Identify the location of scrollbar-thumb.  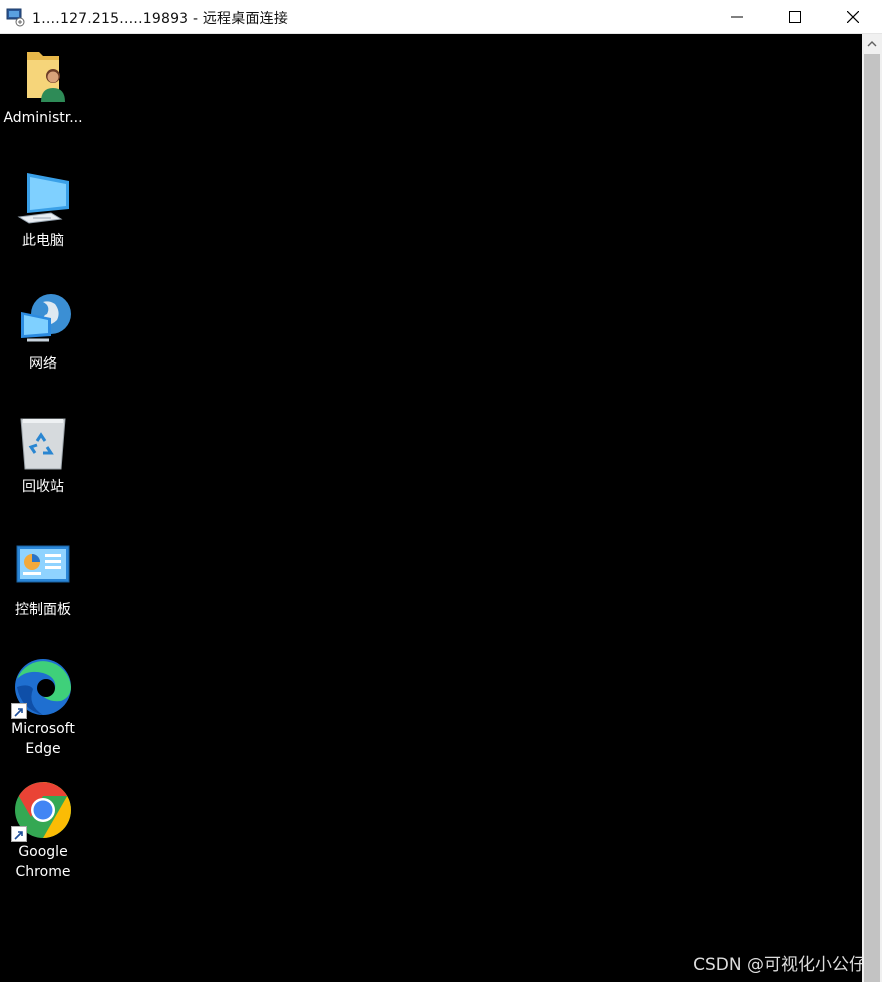
(872, 518).